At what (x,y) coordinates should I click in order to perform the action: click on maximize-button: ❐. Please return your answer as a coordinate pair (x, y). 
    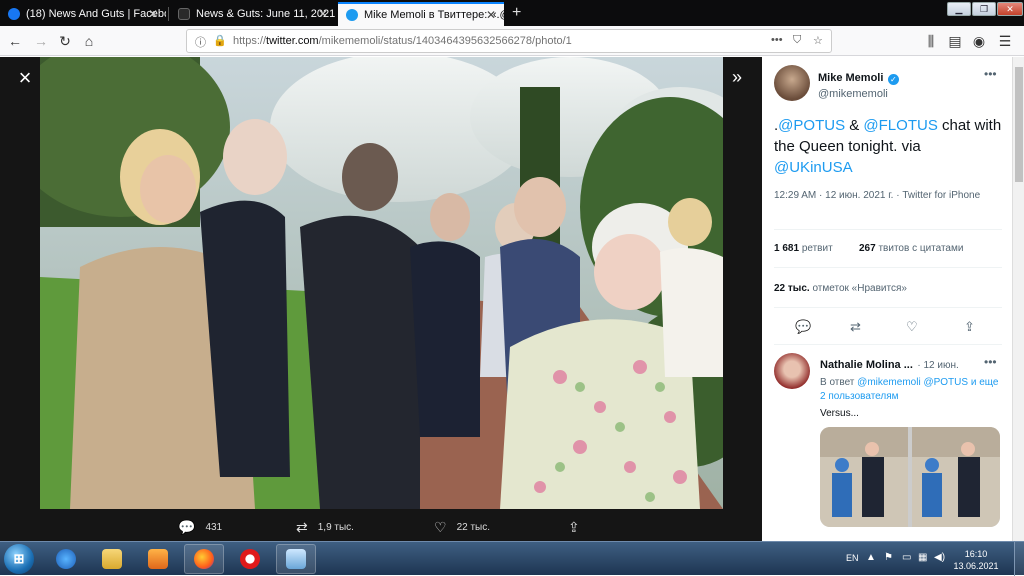
    Looking at the image, I should click on (984, 9).